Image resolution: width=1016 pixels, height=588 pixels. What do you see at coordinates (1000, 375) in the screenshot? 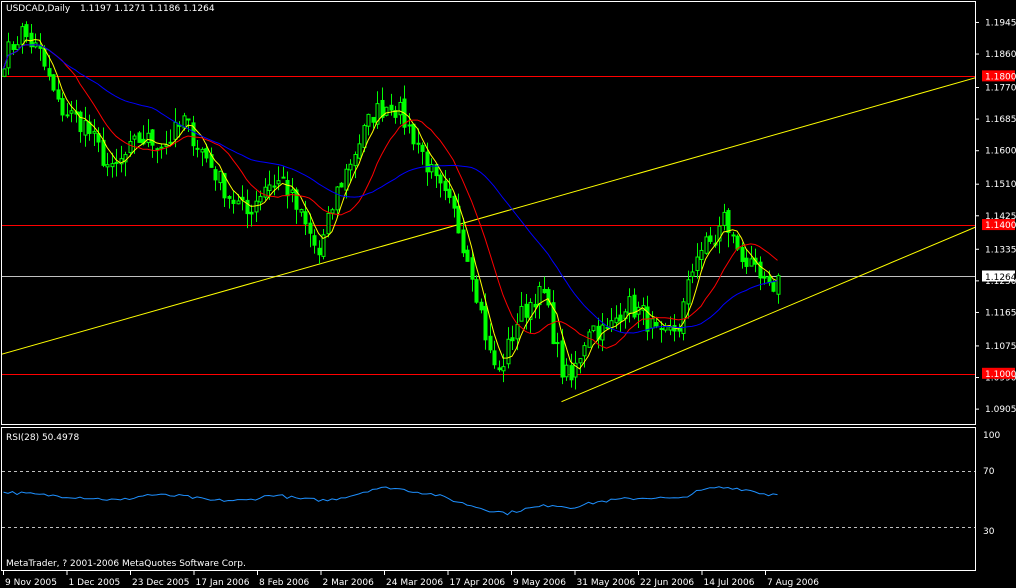
I see `level-price-label: 1.1000` at bounding box center [1000, 375].